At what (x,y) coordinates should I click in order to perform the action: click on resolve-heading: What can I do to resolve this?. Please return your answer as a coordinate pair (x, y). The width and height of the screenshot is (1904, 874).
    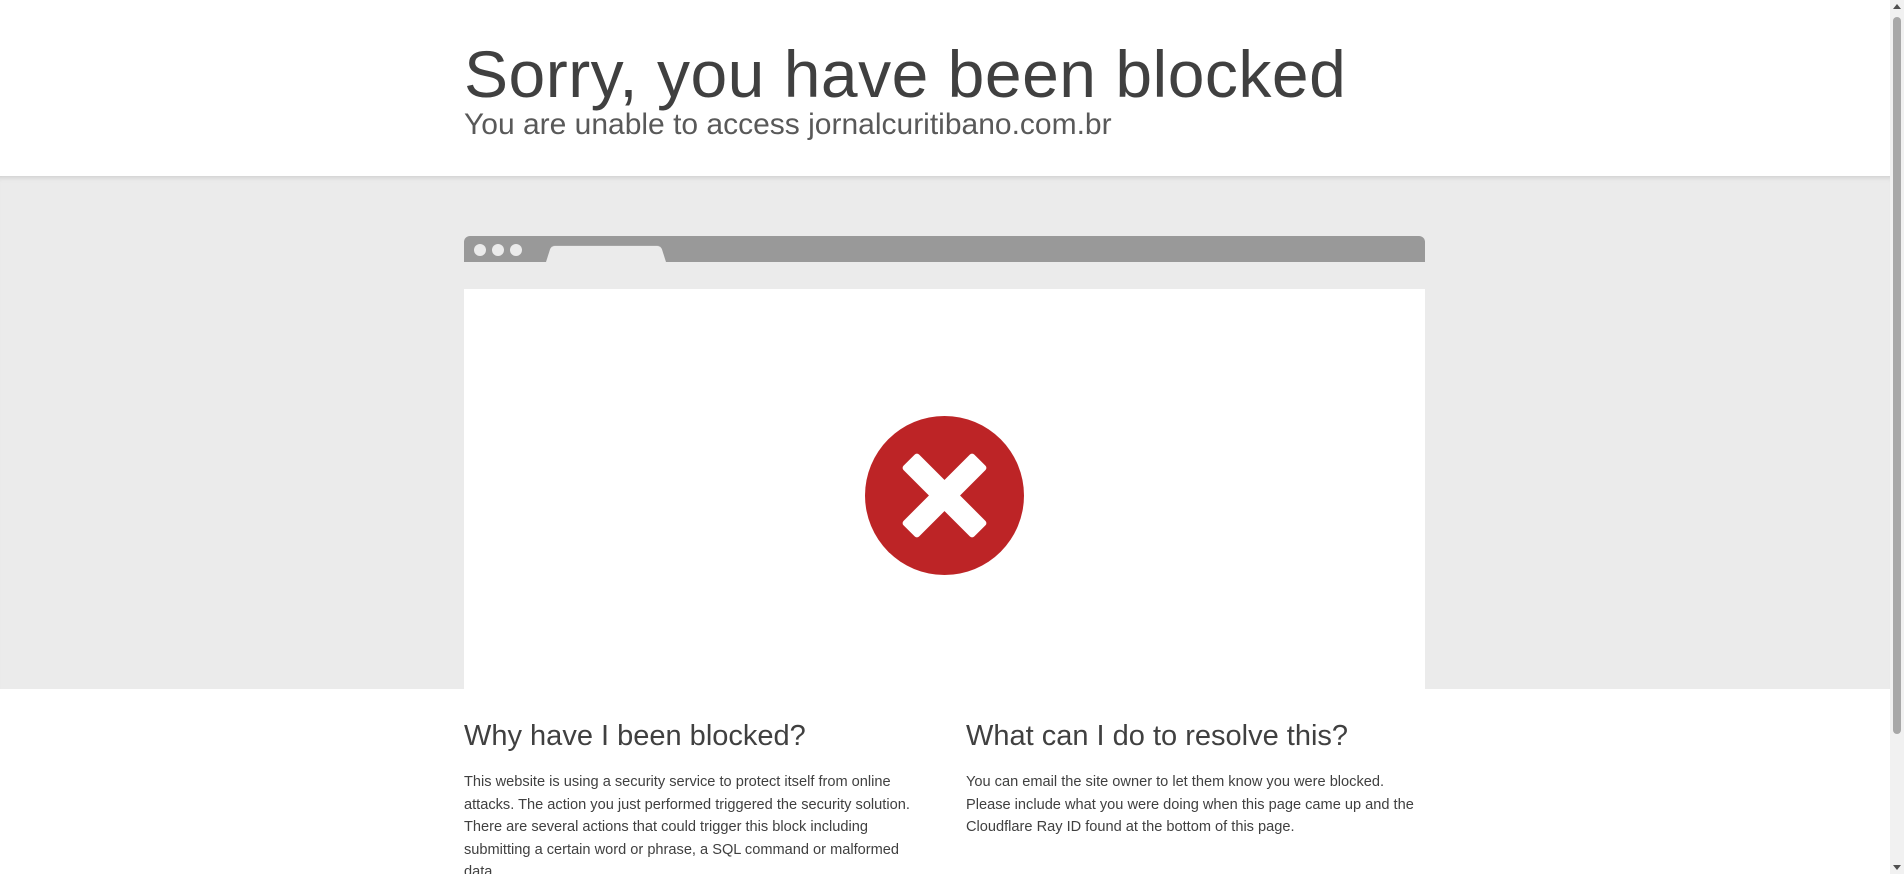
    Looking at the image, I should click on (1157, 736).